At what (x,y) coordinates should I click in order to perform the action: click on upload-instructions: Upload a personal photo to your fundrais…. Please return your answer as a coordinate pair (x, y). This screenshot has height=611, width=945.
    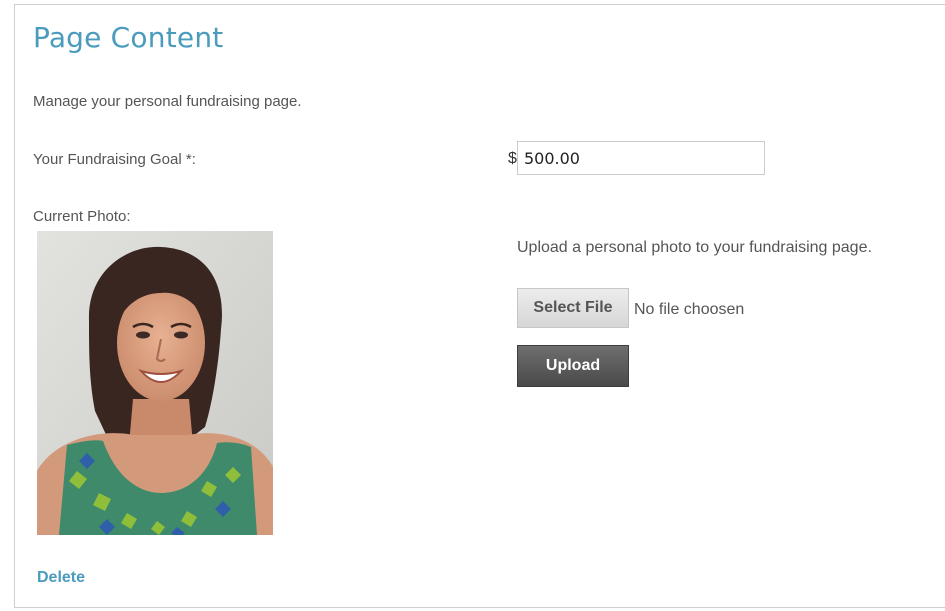
    Looking at the image, I should click on (694, 247).